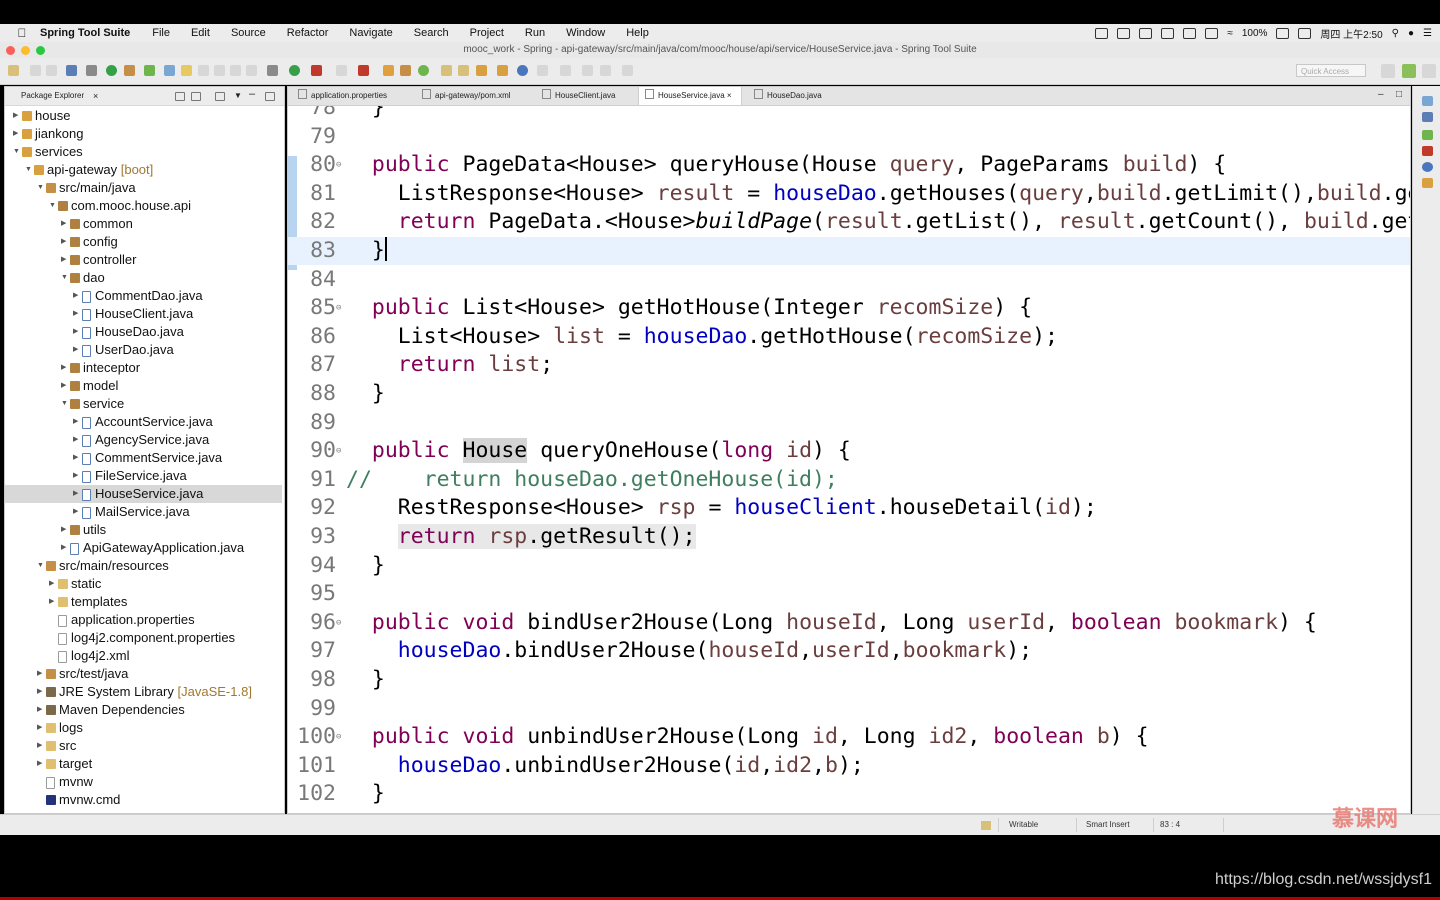  I want to click on clipboard-icon, so click(1146, 33).